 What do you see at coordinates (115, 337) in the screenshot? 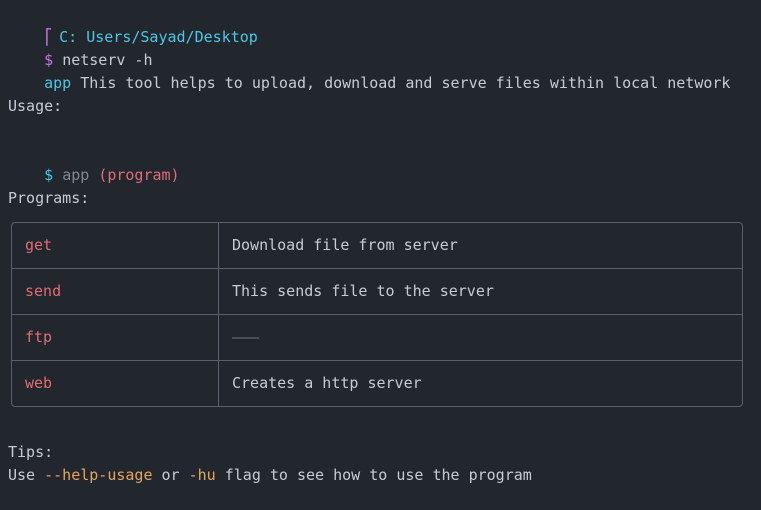
I see `program-name: ftp` at bounding box center [115, 337].